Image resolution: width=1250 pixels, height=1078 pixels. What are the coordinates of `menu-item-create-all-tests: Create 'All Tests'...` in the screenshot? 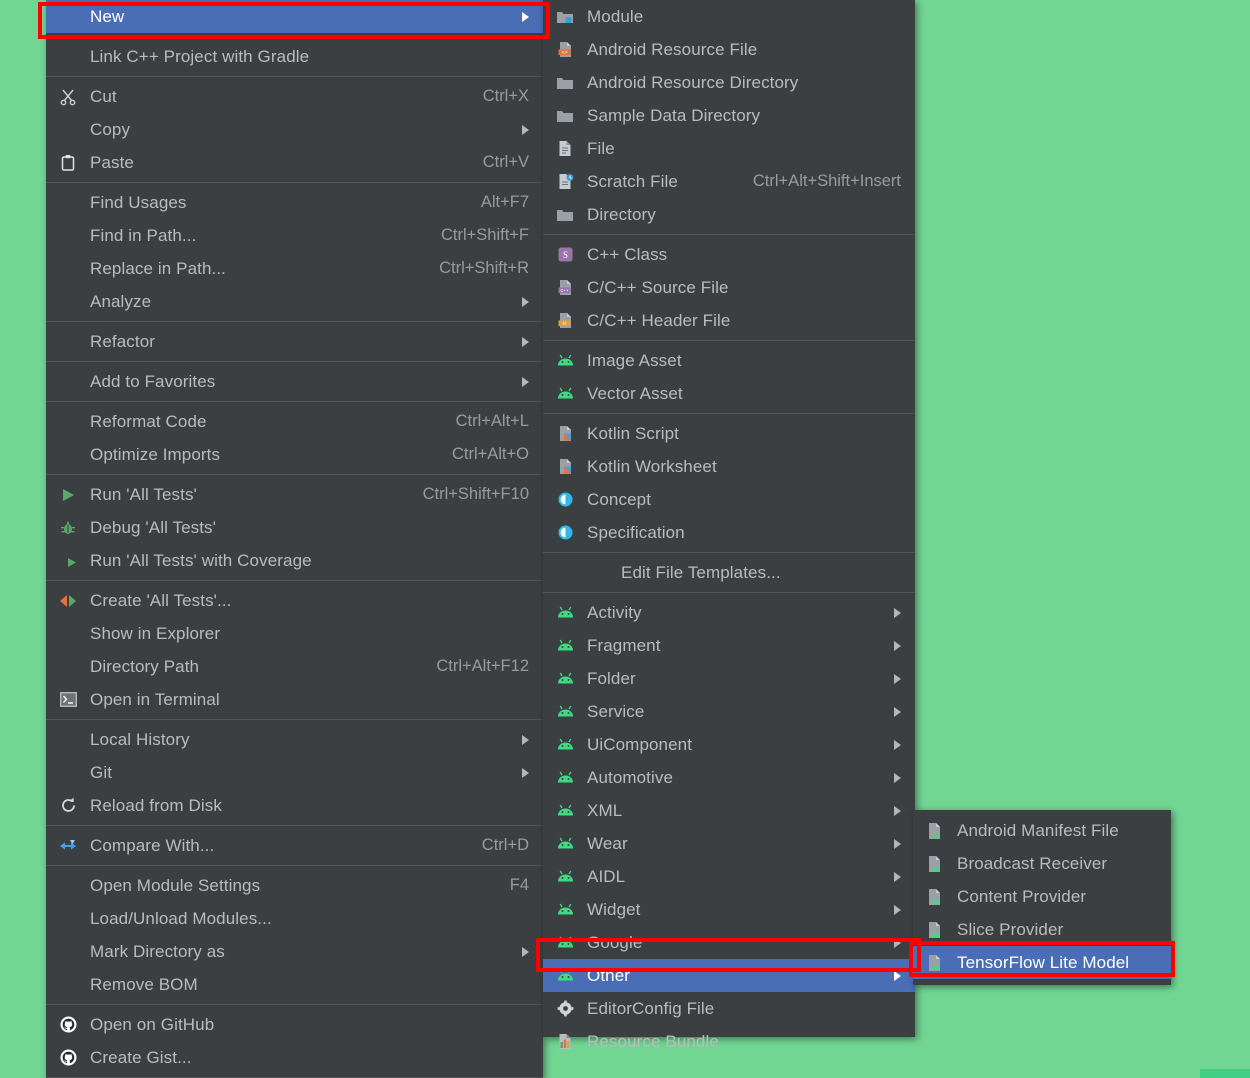 It's located at (294, 600).